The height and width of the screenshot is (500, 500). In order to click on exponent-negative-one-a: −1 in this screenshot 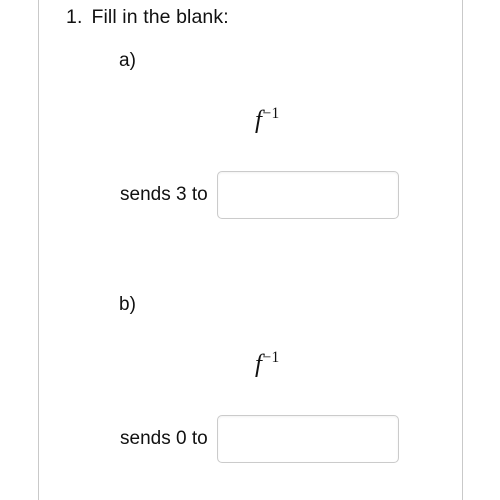, I will do `click(271, 113)`.